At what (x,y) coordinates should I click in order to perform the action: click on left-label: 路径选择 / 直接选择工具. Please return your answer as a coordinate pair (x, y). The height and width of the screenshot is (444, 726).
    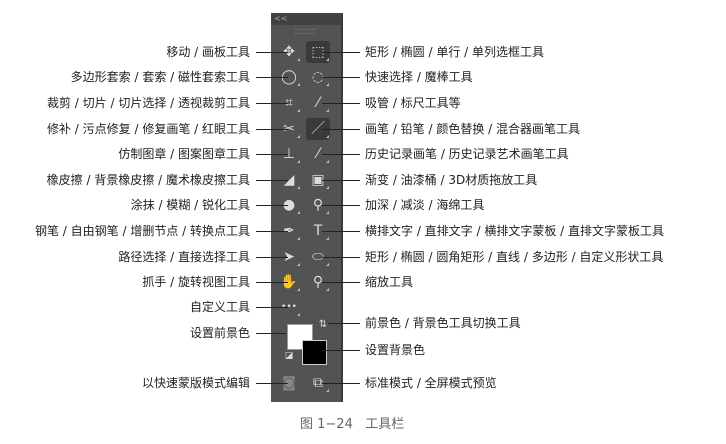
    Looking at the image, I should click on (184, 257).